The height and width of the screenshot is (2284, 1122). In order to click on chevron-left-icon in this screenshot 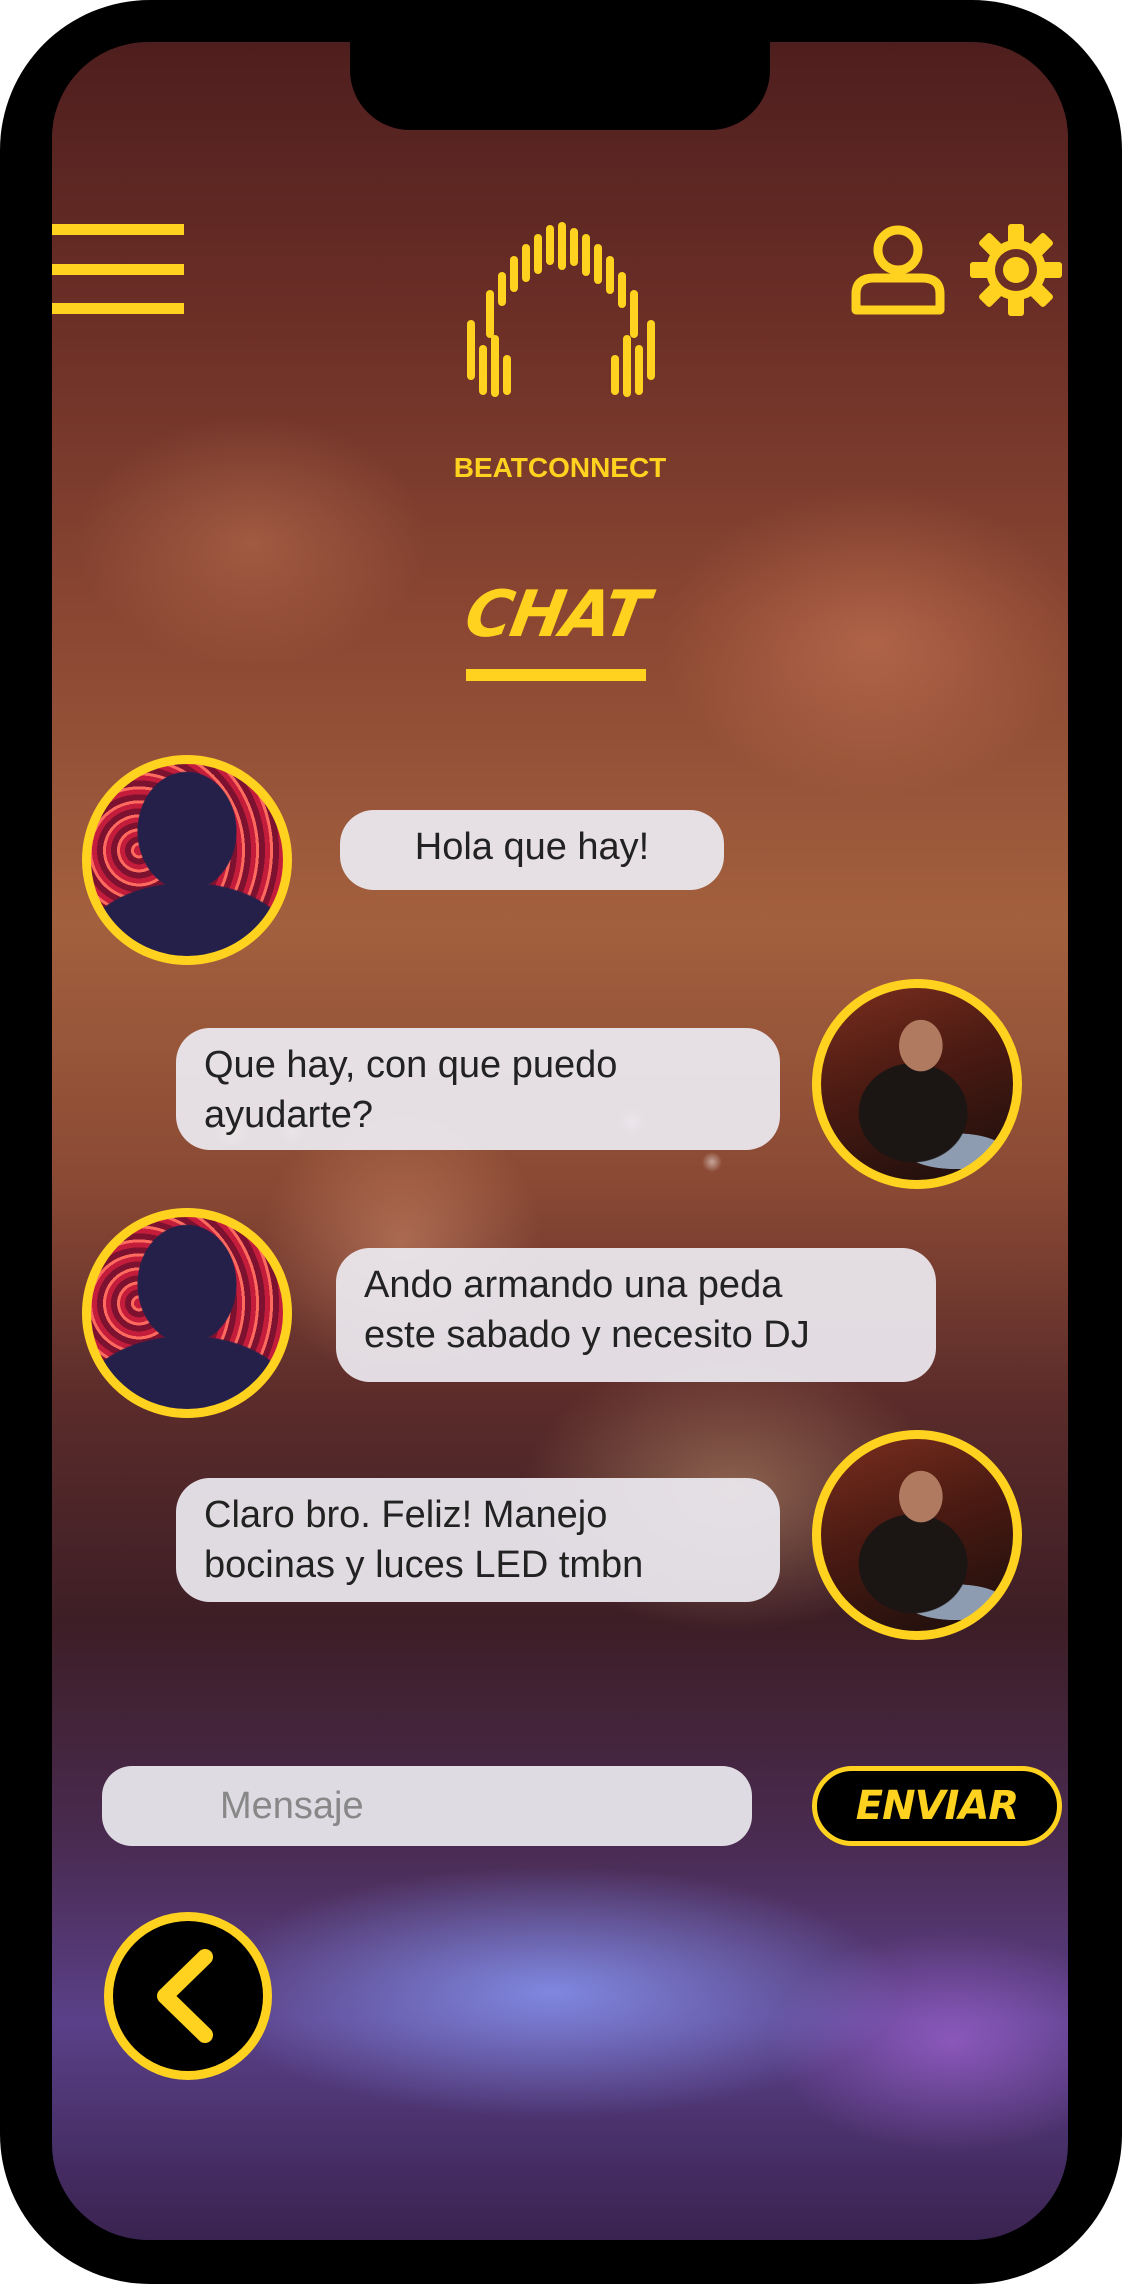, I will do `click(185, 1996)`.